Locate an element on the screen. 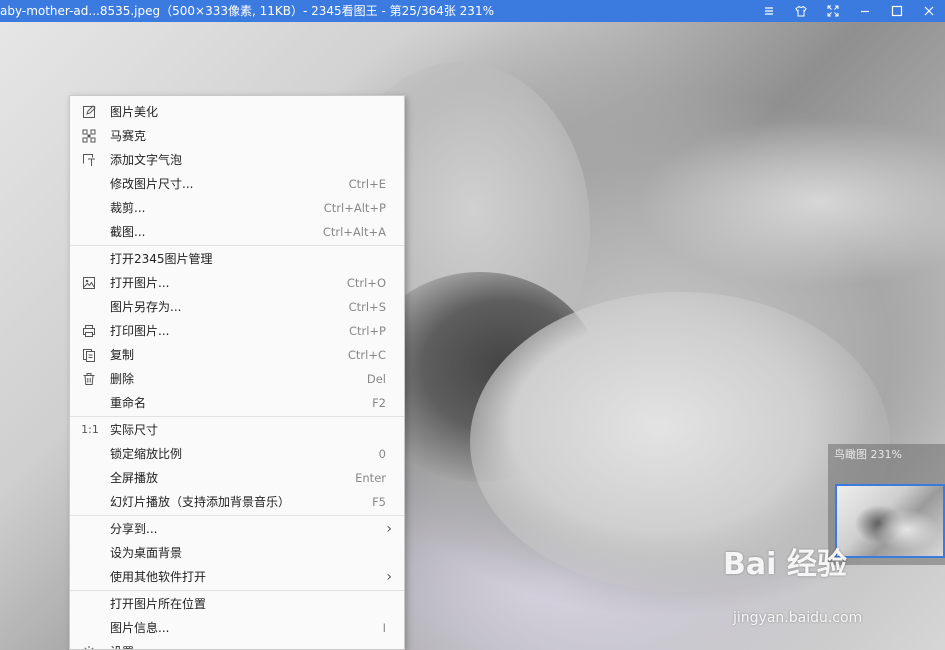  menu-item-slideshow: 幻灯片播放（支持添加背景音乐） F5 is located at coordinates (237, 502).